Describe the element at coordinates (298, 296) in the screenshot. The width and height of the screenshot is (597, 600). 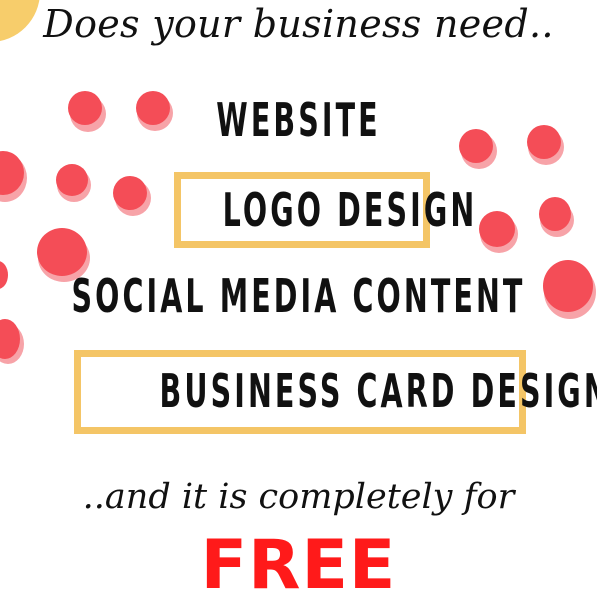
I see `service-social-media-content: SOCIAL MEDIA CONTENT` at that location.